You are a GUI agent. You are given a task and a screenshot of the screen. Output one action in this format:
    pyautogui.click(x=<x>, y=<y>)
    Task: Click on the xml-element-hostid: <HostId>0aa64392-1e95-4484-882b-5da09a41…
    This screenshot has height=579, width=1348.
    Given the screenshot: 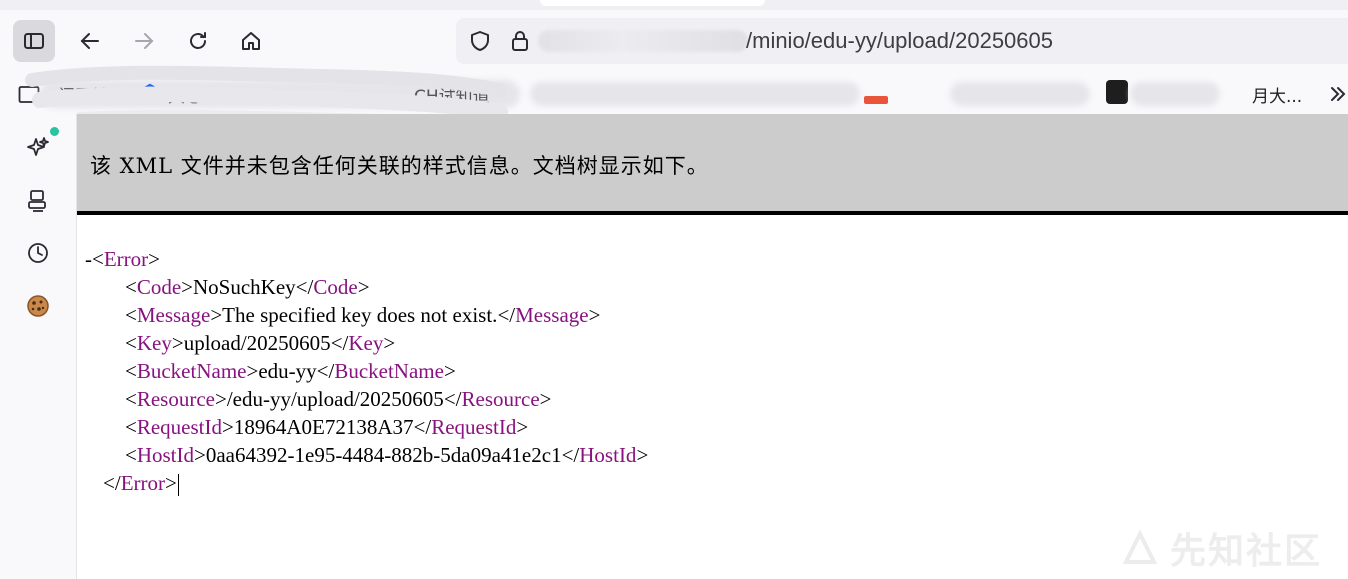 What is the action you would take?
    pyautogui.click(x=387, y=455)
    